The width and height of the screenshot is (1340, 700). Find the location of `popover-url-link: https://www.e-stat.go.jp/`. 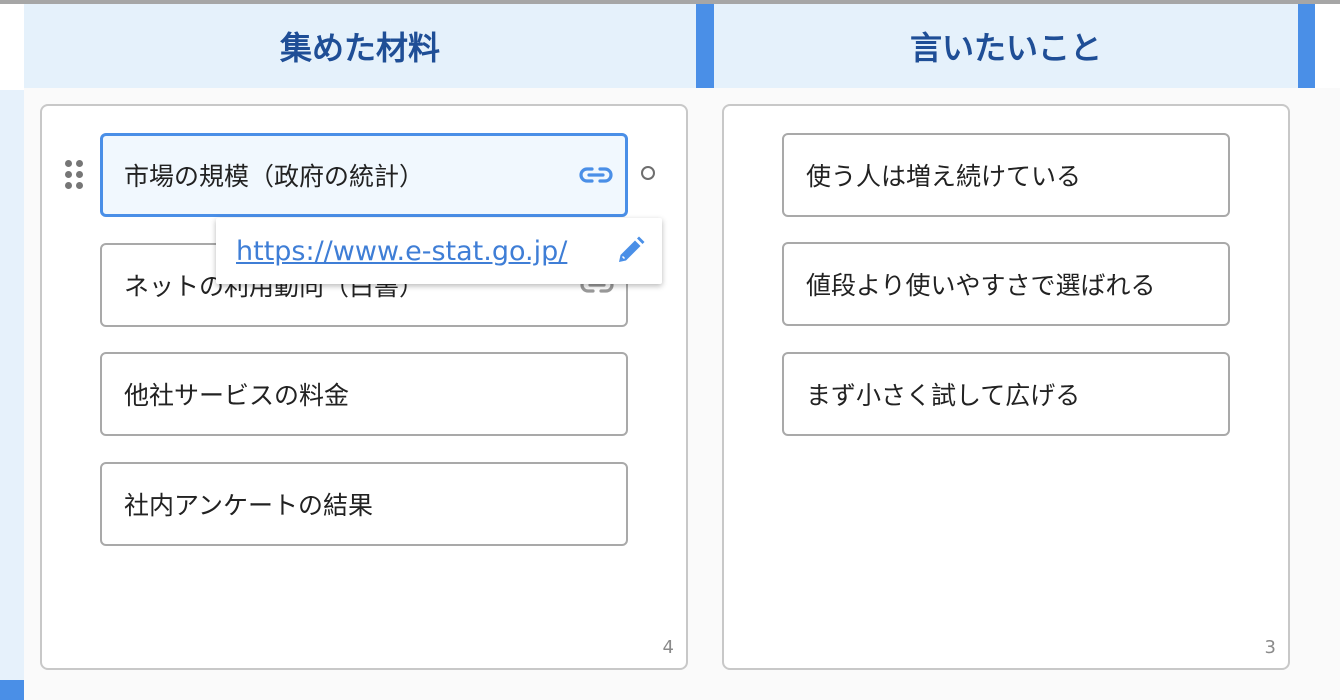

popover-url-link: https://www.e-stat.go.jp/ is located at coordinates (401, 251).